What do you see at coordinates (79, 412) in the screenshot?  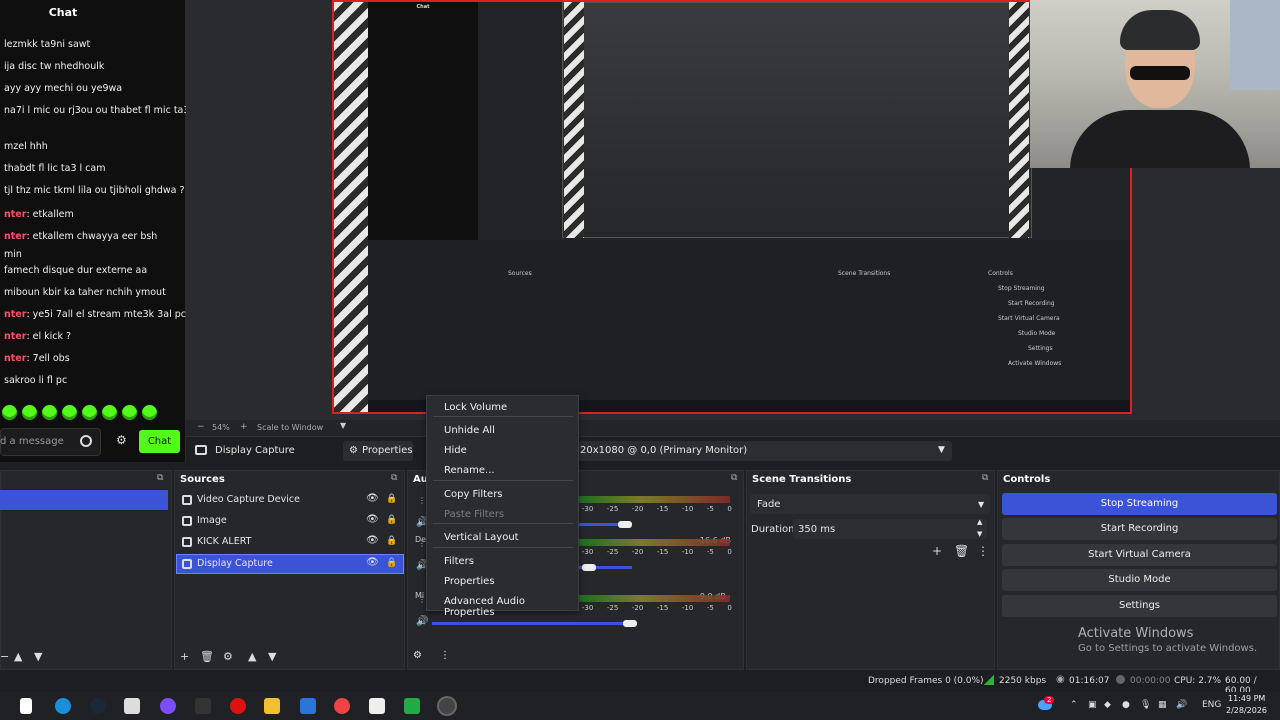 I see `emote-row` at bounding box center [79, 412].